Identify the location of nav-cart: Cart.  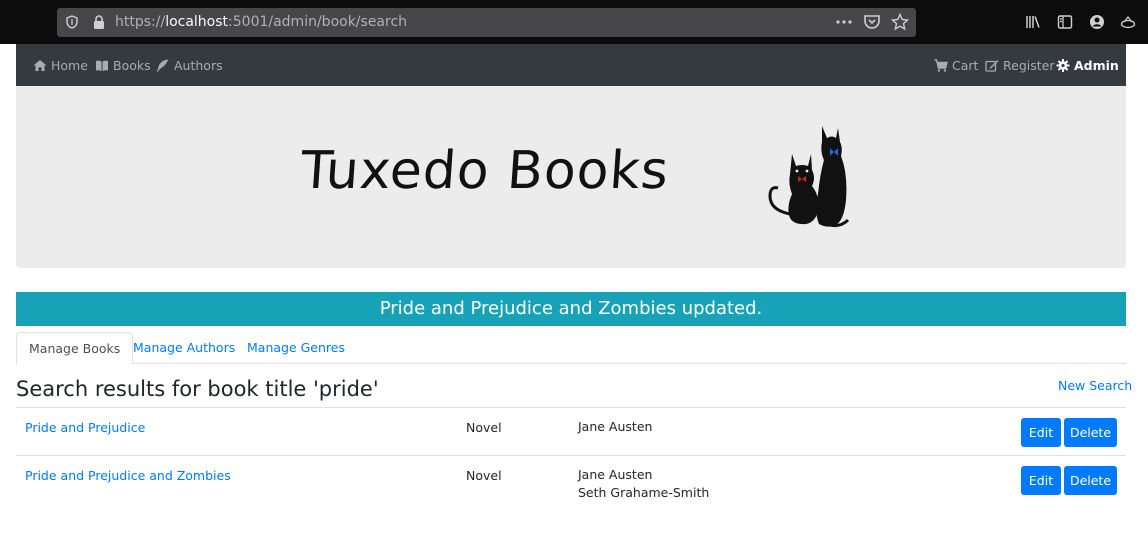
(956, 65).